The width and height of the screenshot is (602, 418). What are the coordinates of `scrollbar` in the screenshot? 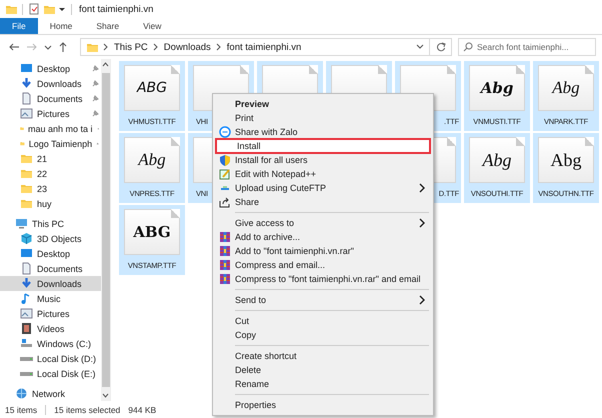 It's located at (105, 230).